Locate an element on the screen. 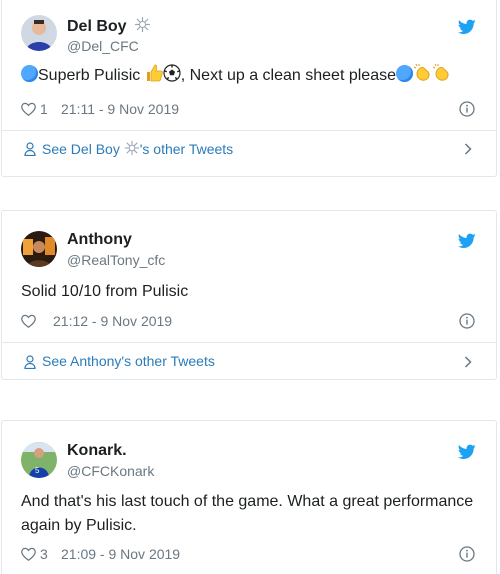 The image size is (500, 574). like-count: 3 is located at coordinates (44, 554).